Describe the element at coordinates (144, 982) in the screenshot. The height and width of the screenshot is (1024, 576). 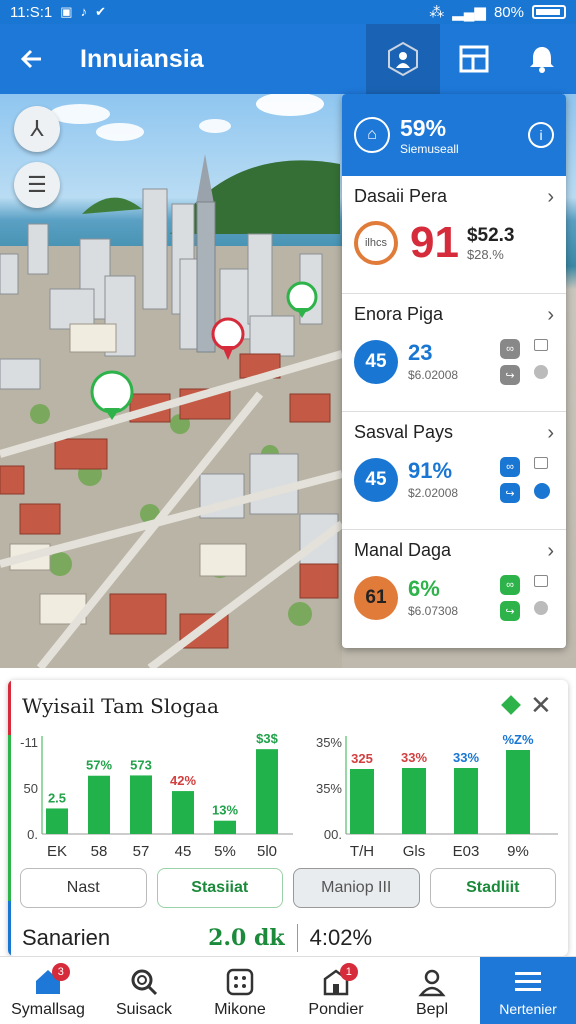
I see `search-icon` at that location.